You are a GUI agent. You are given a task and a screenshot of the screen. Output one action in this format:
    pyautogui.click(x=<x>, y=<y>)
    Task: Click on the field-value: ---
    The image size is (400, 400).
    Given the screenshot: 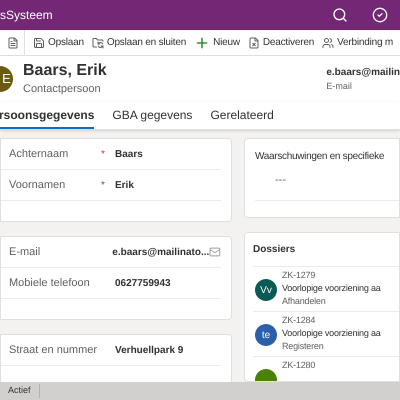 What is the action you would take?
    pyautogui.click(x=280, y=180)
    